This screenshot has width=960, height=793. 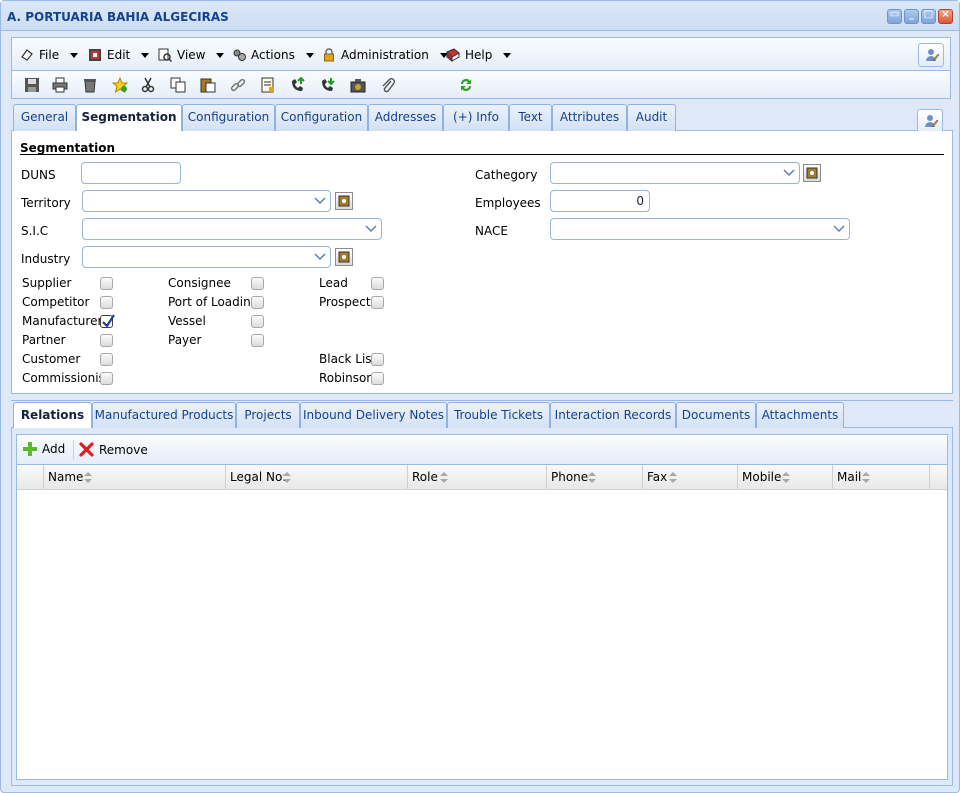 What do you see at coordinates (377, 302) in the screenshot?
I see `prospect-checkbox` at bounding box center [377, 302].